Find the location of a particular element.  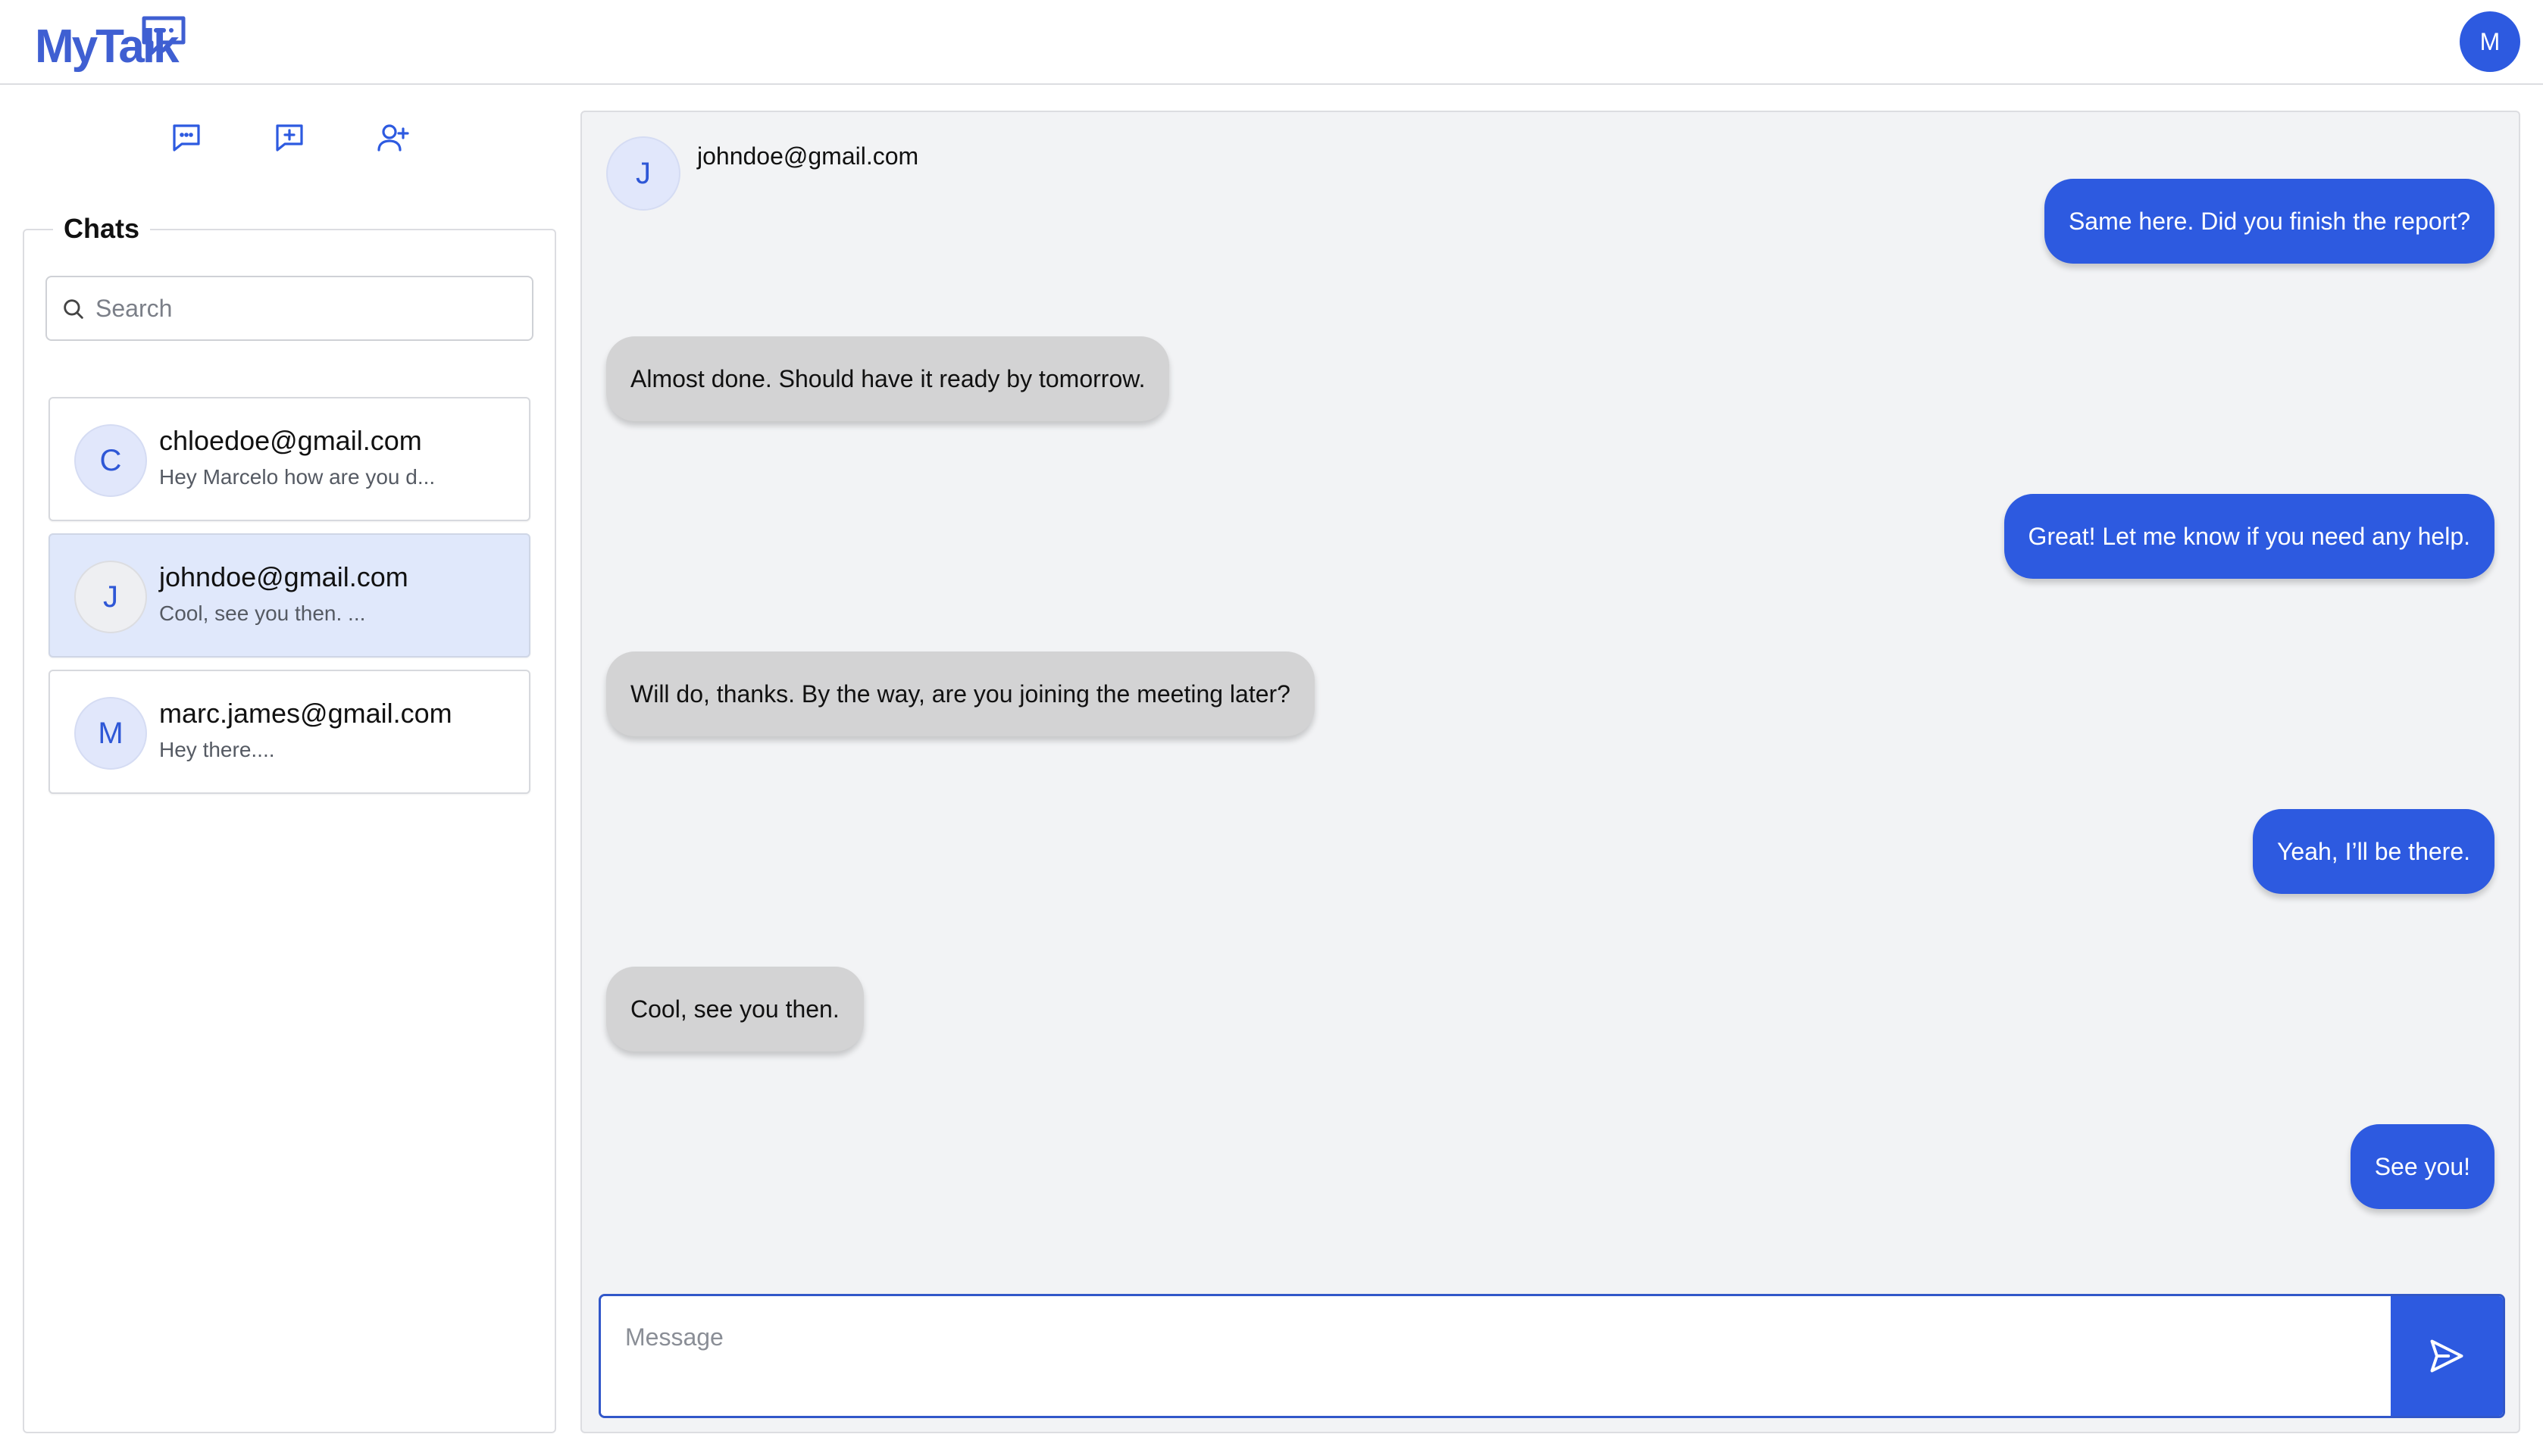

avatar: M is located at coordinates (111, 733).